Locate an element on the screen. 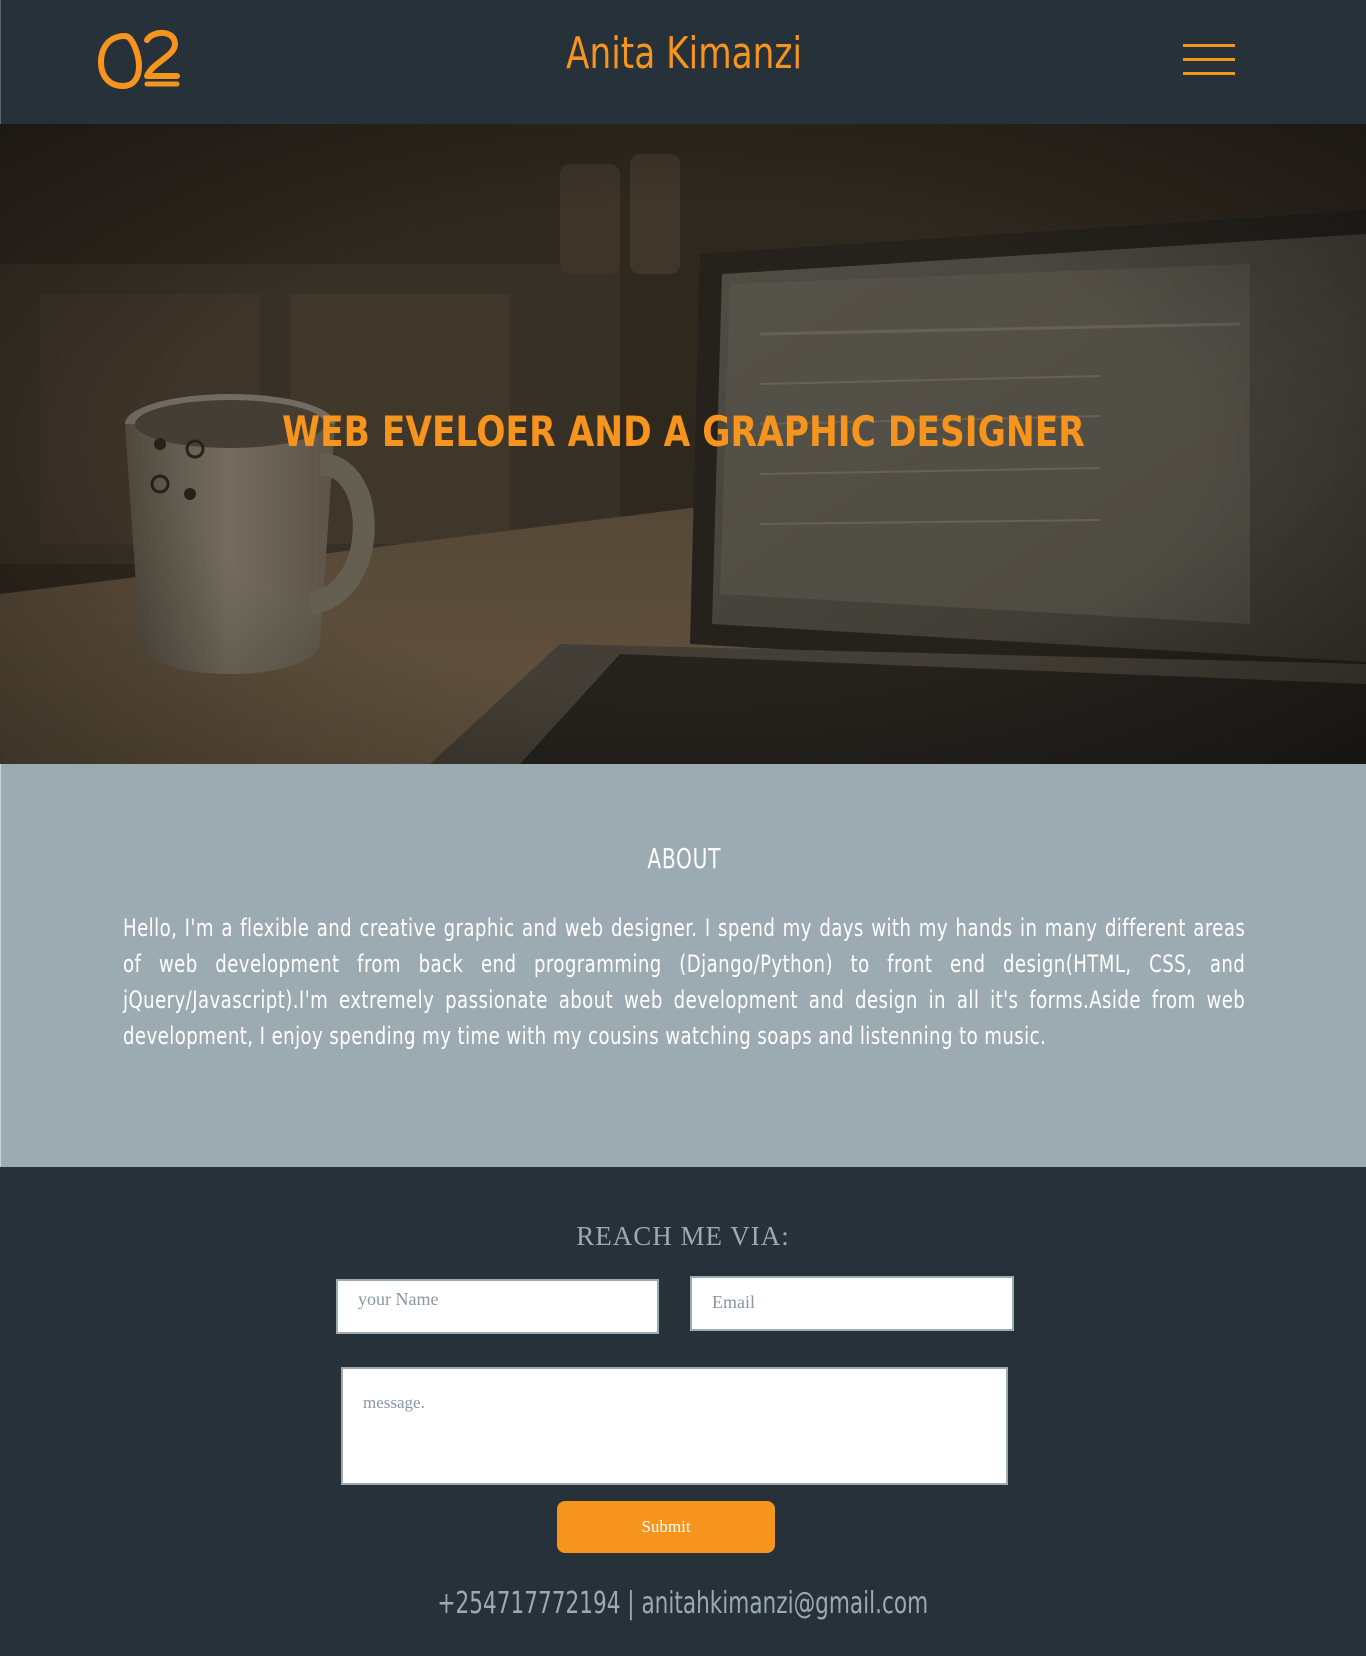 The height and width of the screenshot is (1656, 1366). hamburger-menu-icon is located at coordinates (1209, 60).